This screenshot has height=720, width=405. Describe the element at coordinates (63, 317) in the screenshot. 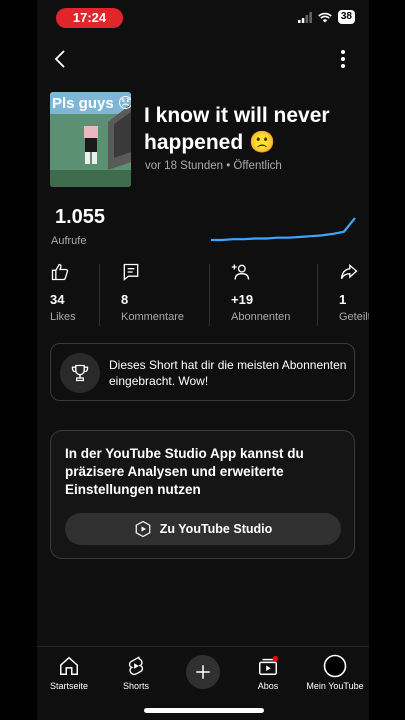

I see `stat-likes-label: Likes` at that location.